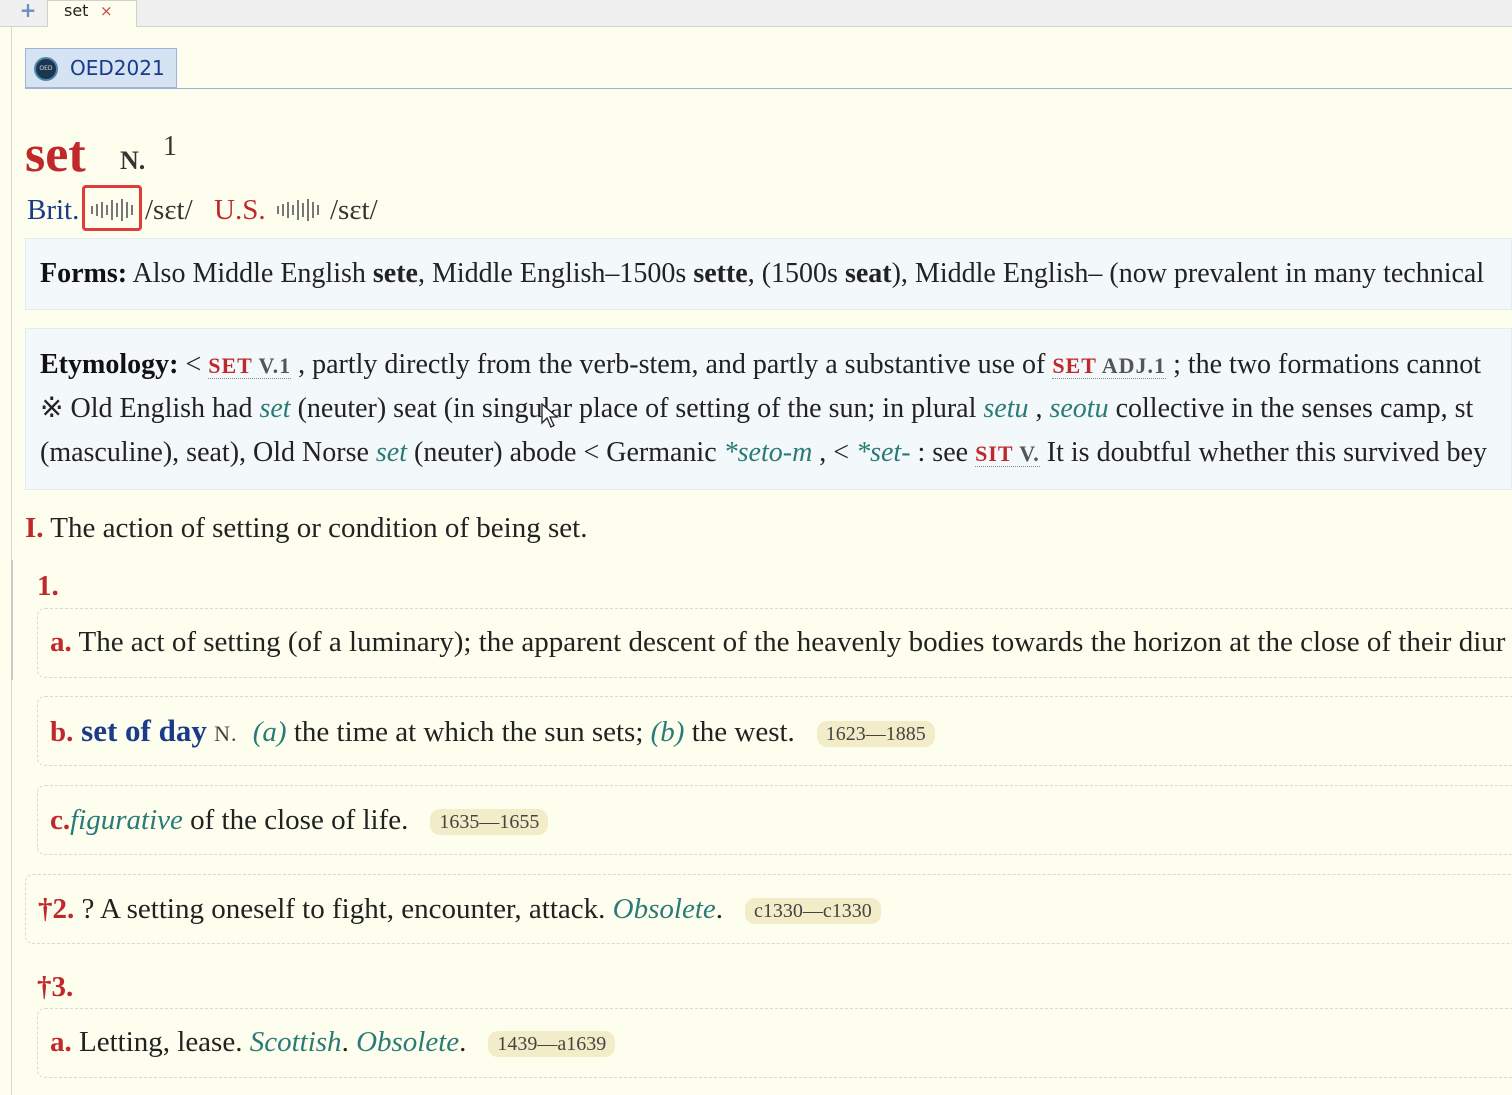  Describe the element at coordinates (1131, 365) in the screenshot. I see `xref-sub: ADJ.1` at that location.